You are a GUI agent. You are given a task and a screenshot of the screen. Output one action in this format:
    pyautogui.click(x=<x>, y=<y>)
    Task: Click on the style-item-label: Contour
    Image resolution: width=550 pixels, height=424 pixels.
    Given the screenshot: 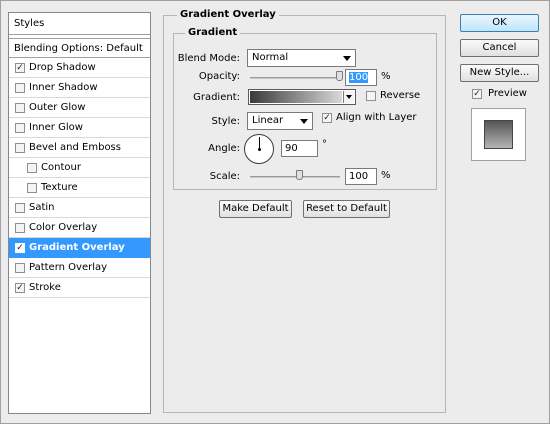 What is the action you would take?
    pyautogui.click(x=61, y=167)
    